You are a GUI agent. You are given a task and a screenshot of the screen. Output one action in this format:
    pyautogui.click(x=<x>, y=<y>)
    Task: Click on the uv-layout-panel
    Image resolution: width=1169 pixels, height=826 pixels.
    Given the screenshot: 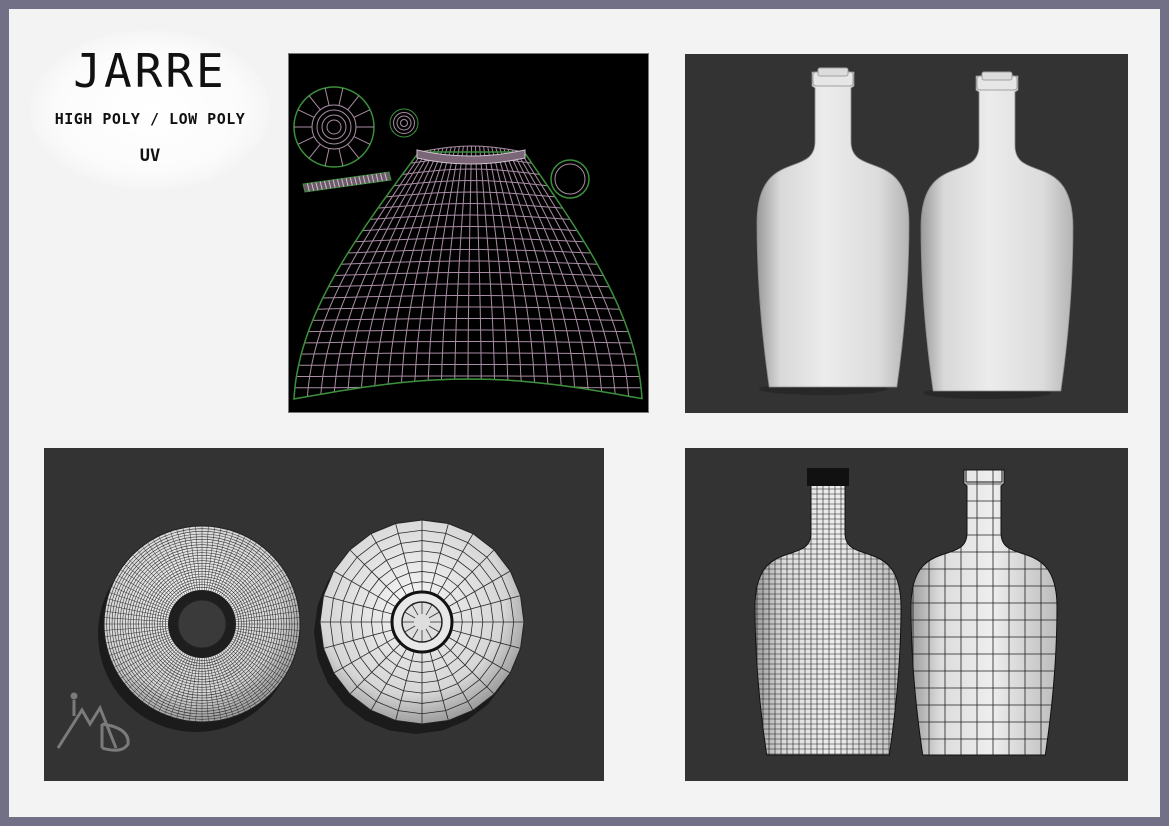 What is the action you would take?
    pyautogui.click(x=468, y=233)
    